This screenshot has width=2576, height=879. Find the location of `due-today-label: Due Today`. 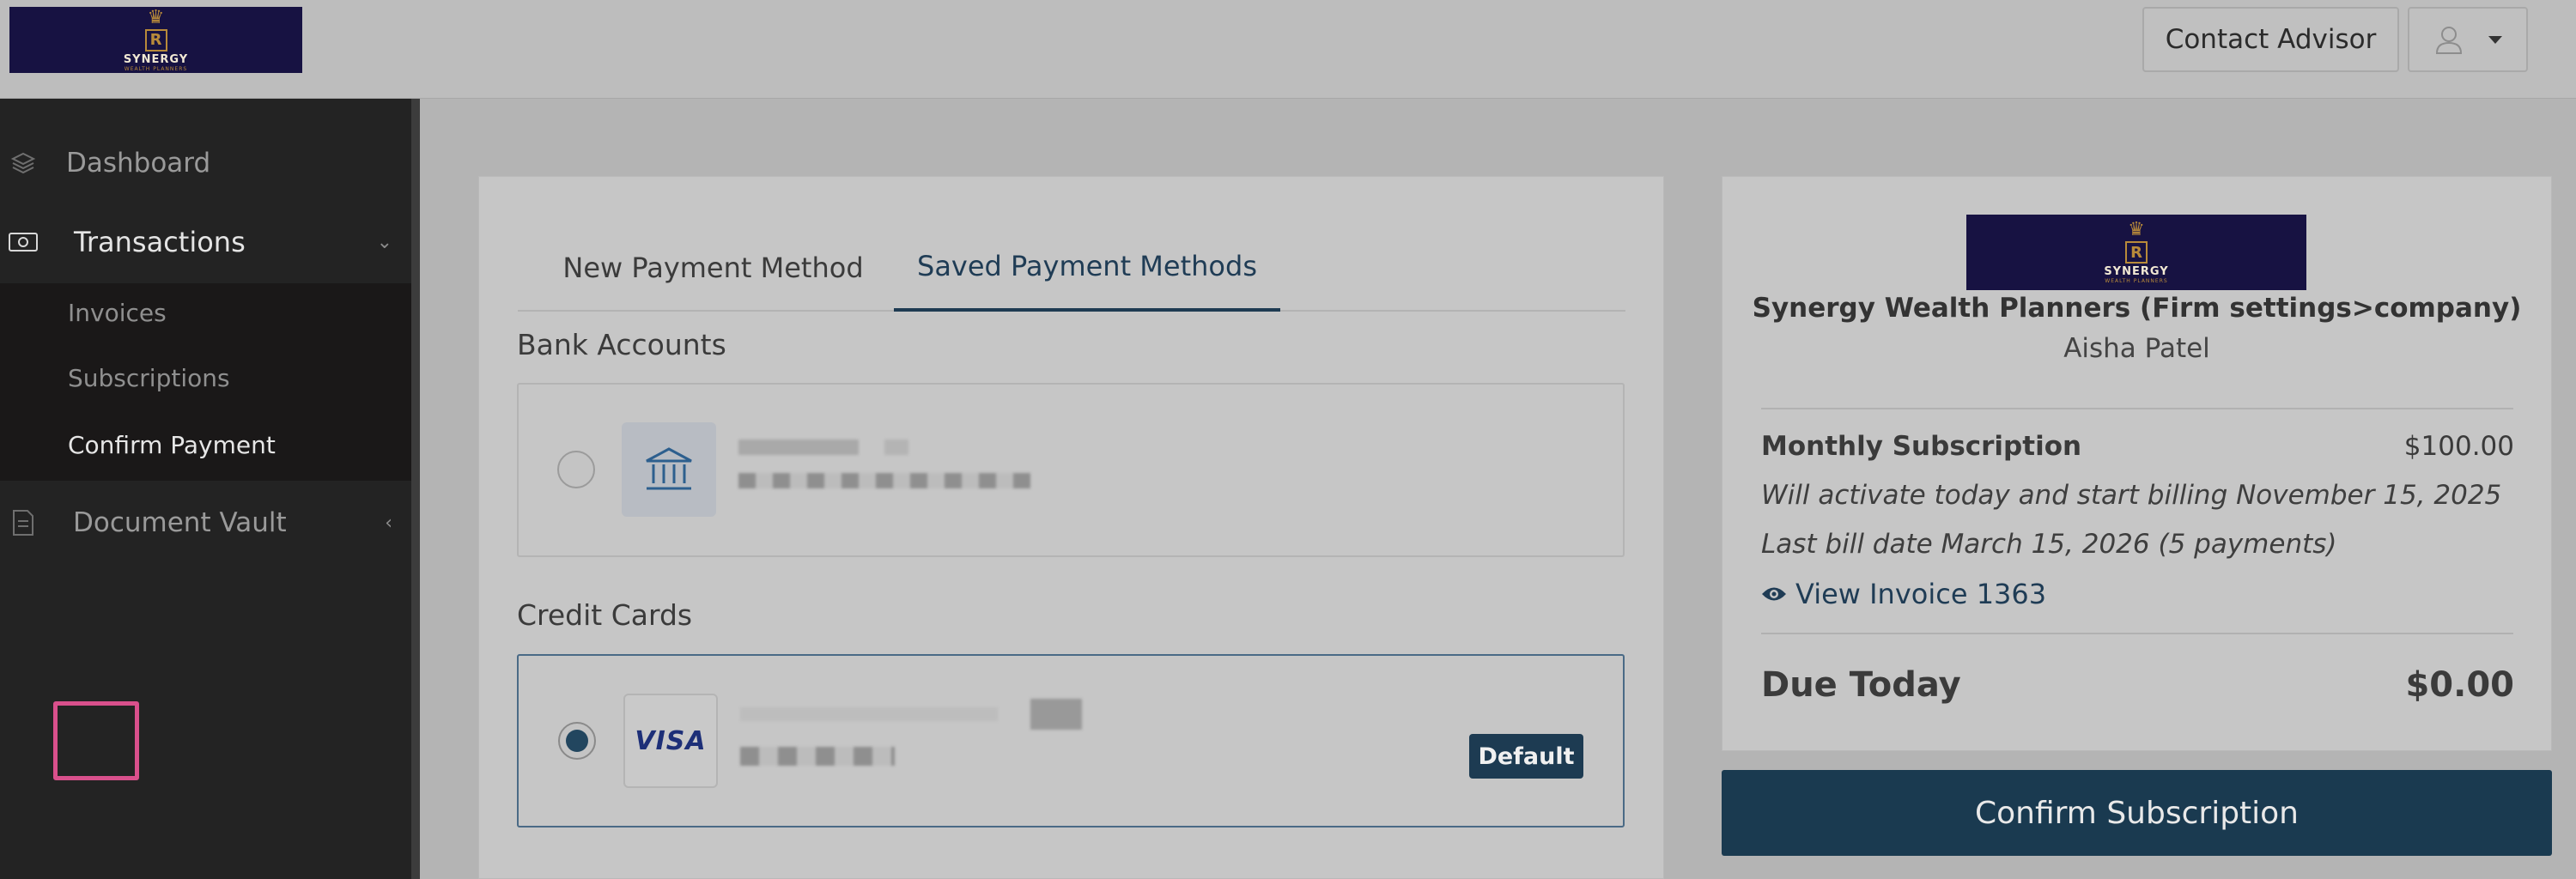

due-today-label: Due Today is located at coordinates (1861, 685).